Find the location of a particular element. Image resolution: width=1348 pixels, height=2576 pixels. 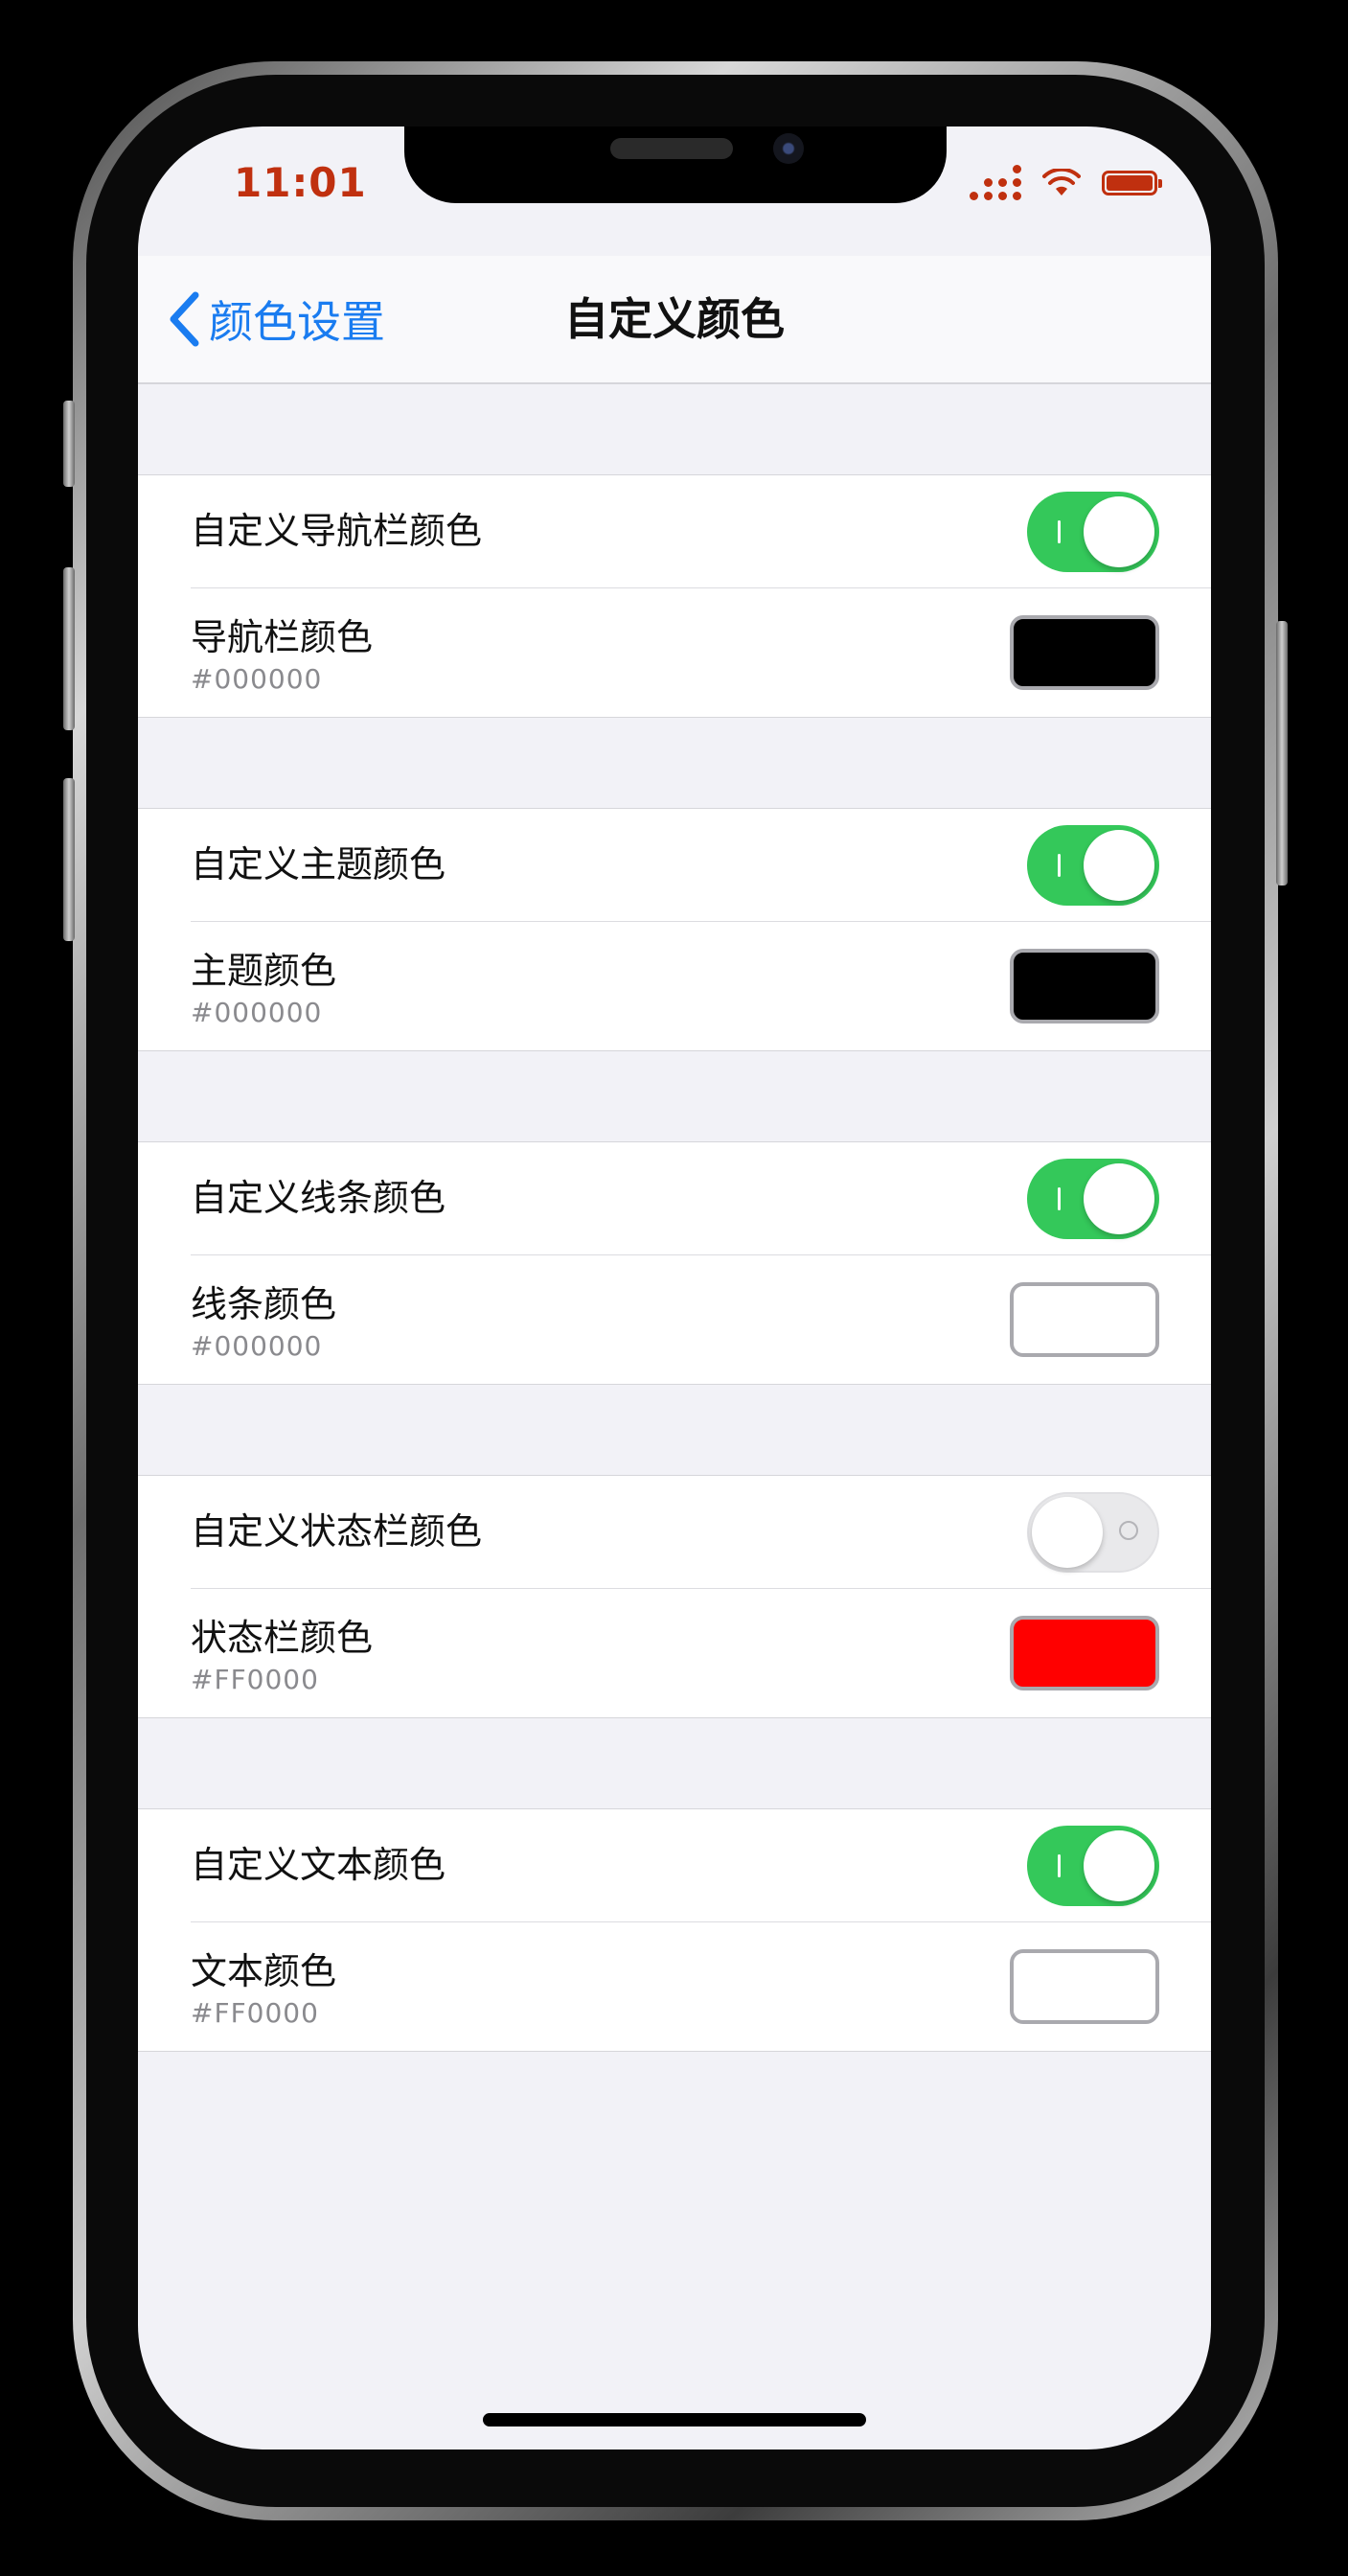

status-time: 11:01 is located at coordinates (300, 182).